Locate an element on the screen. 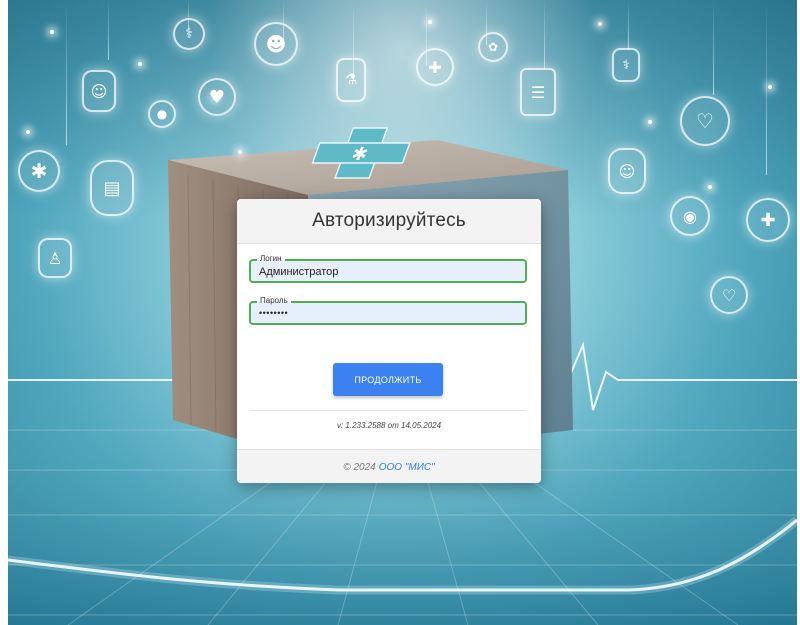  medical-badge-icon: ✚ is located at coordinates (768, 220).